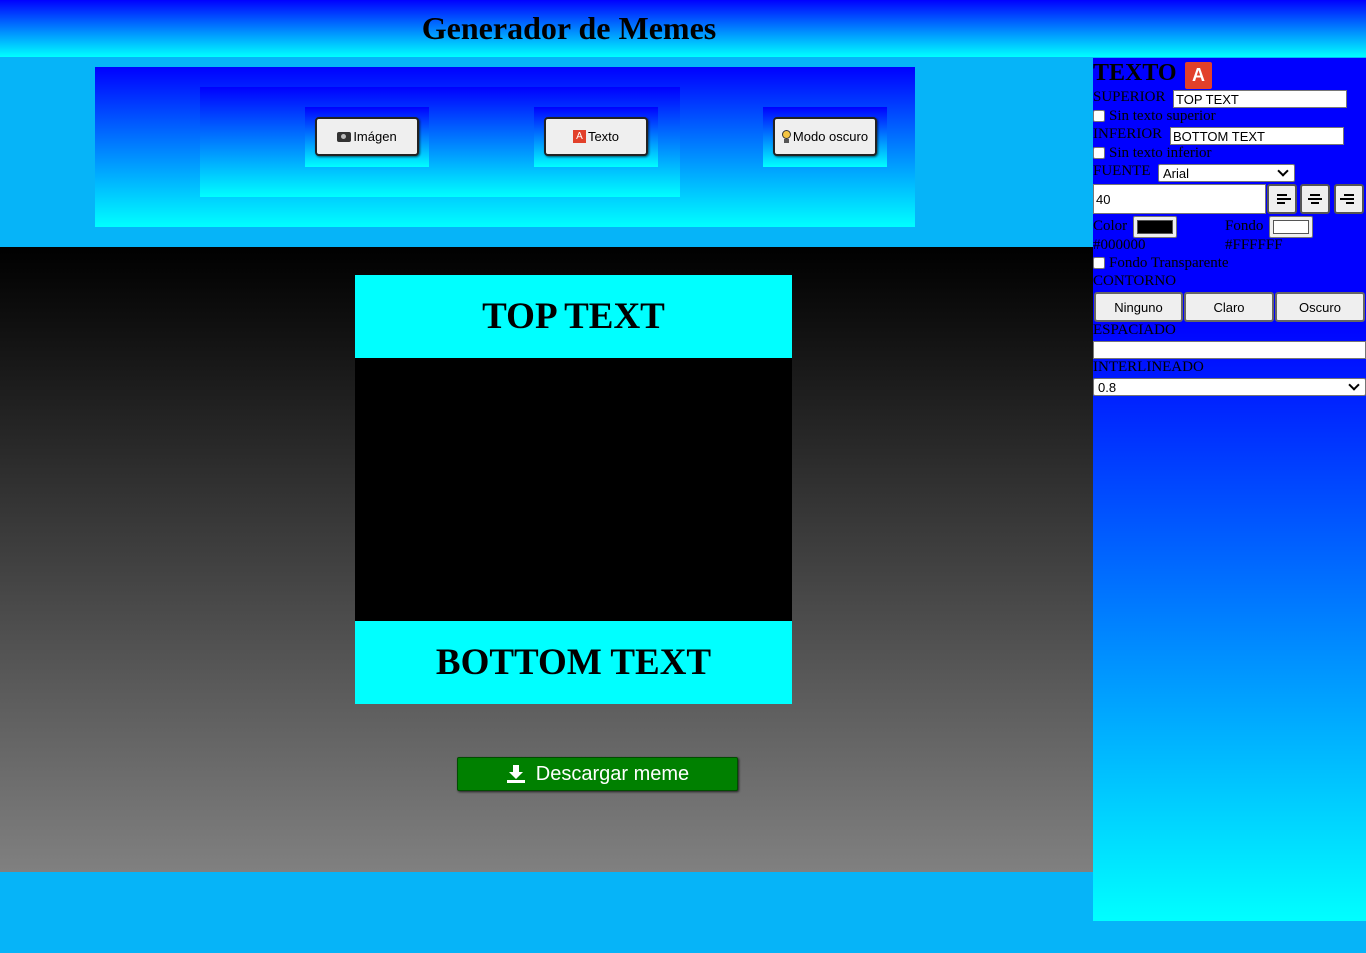  I want to click on outline-label: CONTORNO, so click(1135, 281).